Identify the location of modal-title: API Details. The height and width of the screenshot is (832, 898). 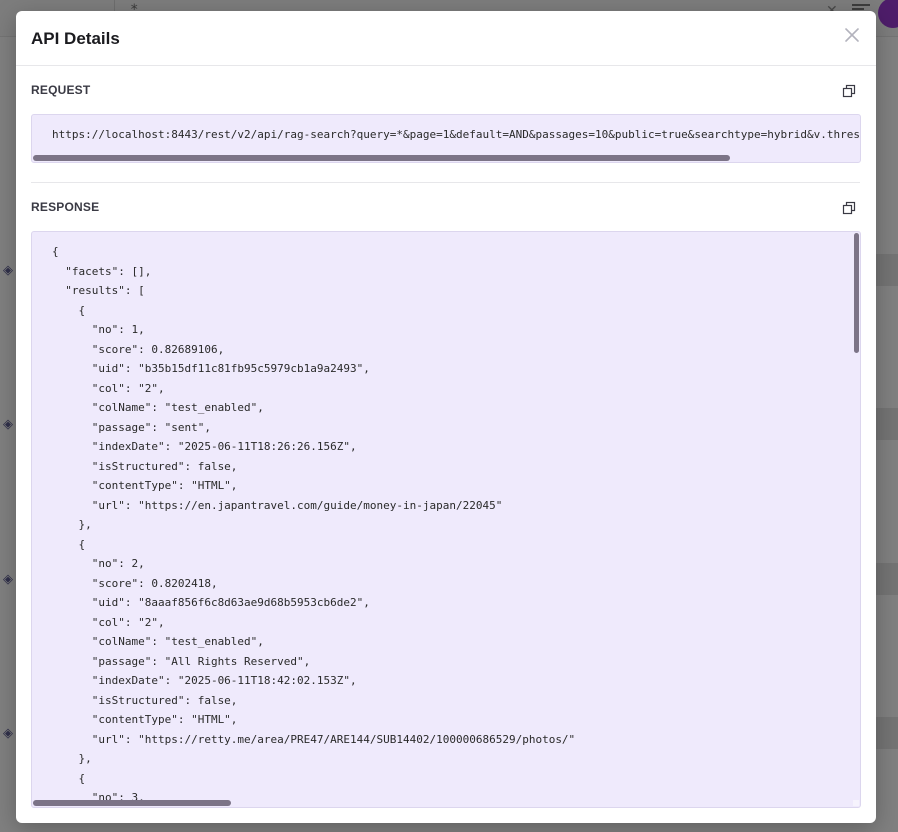
(75, 38).